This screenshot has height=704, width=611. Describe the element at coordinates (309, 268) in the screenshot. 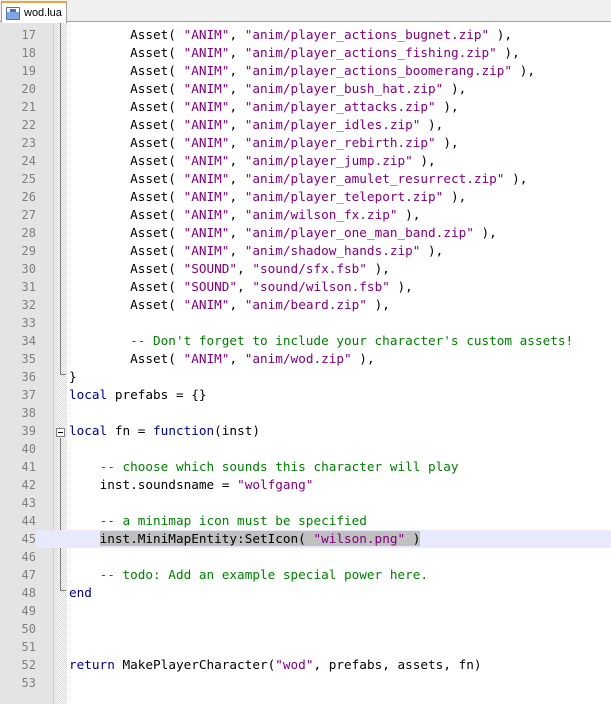

I see `code-token: "sound/sfx.fsb"` at that location.